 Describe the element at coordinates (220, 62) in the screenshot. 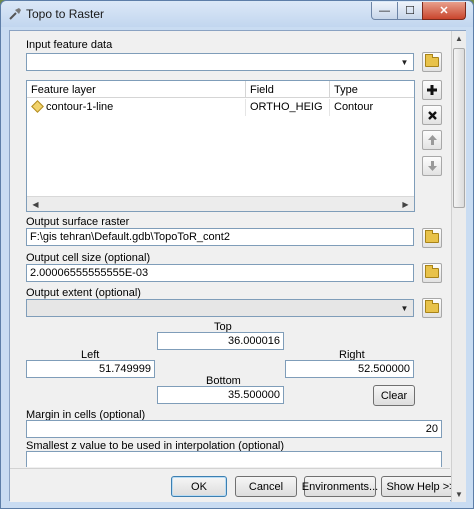

I see `input-feature-data-combo: ▼` at that location.